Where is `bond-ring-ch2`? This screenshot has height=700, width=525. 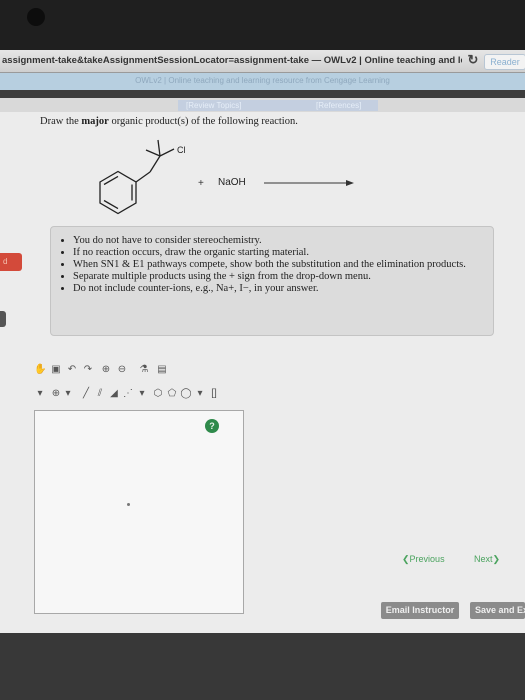 bond-ring-ch2 is located at coordinates (143, 177).